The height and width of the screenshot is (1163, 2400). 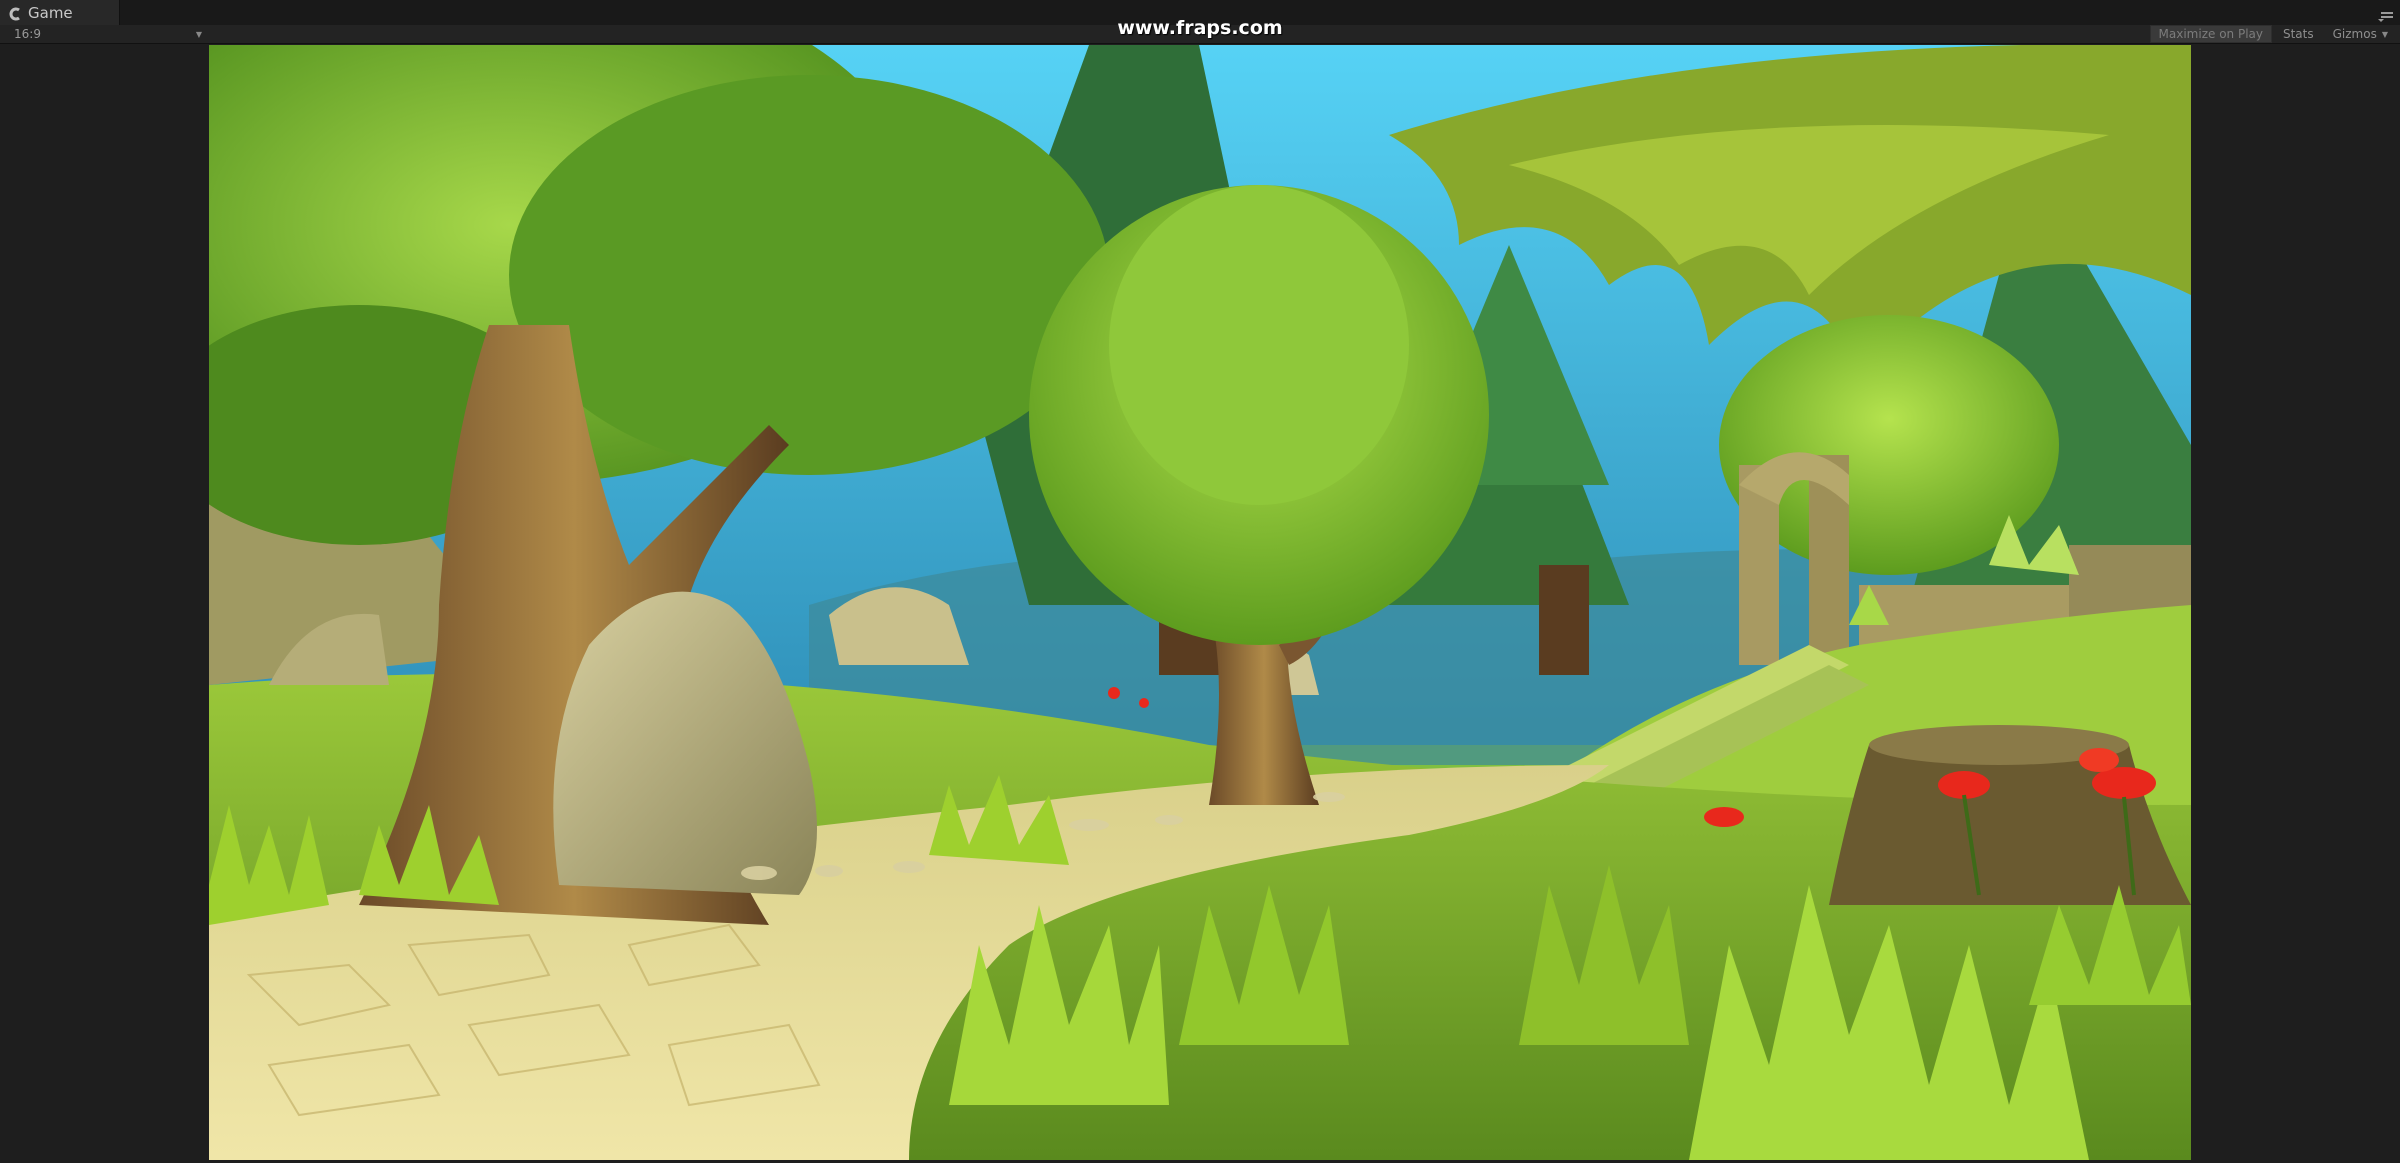 I want to click on gizmos-label: Gizmos, so click(x=2354, y=34).